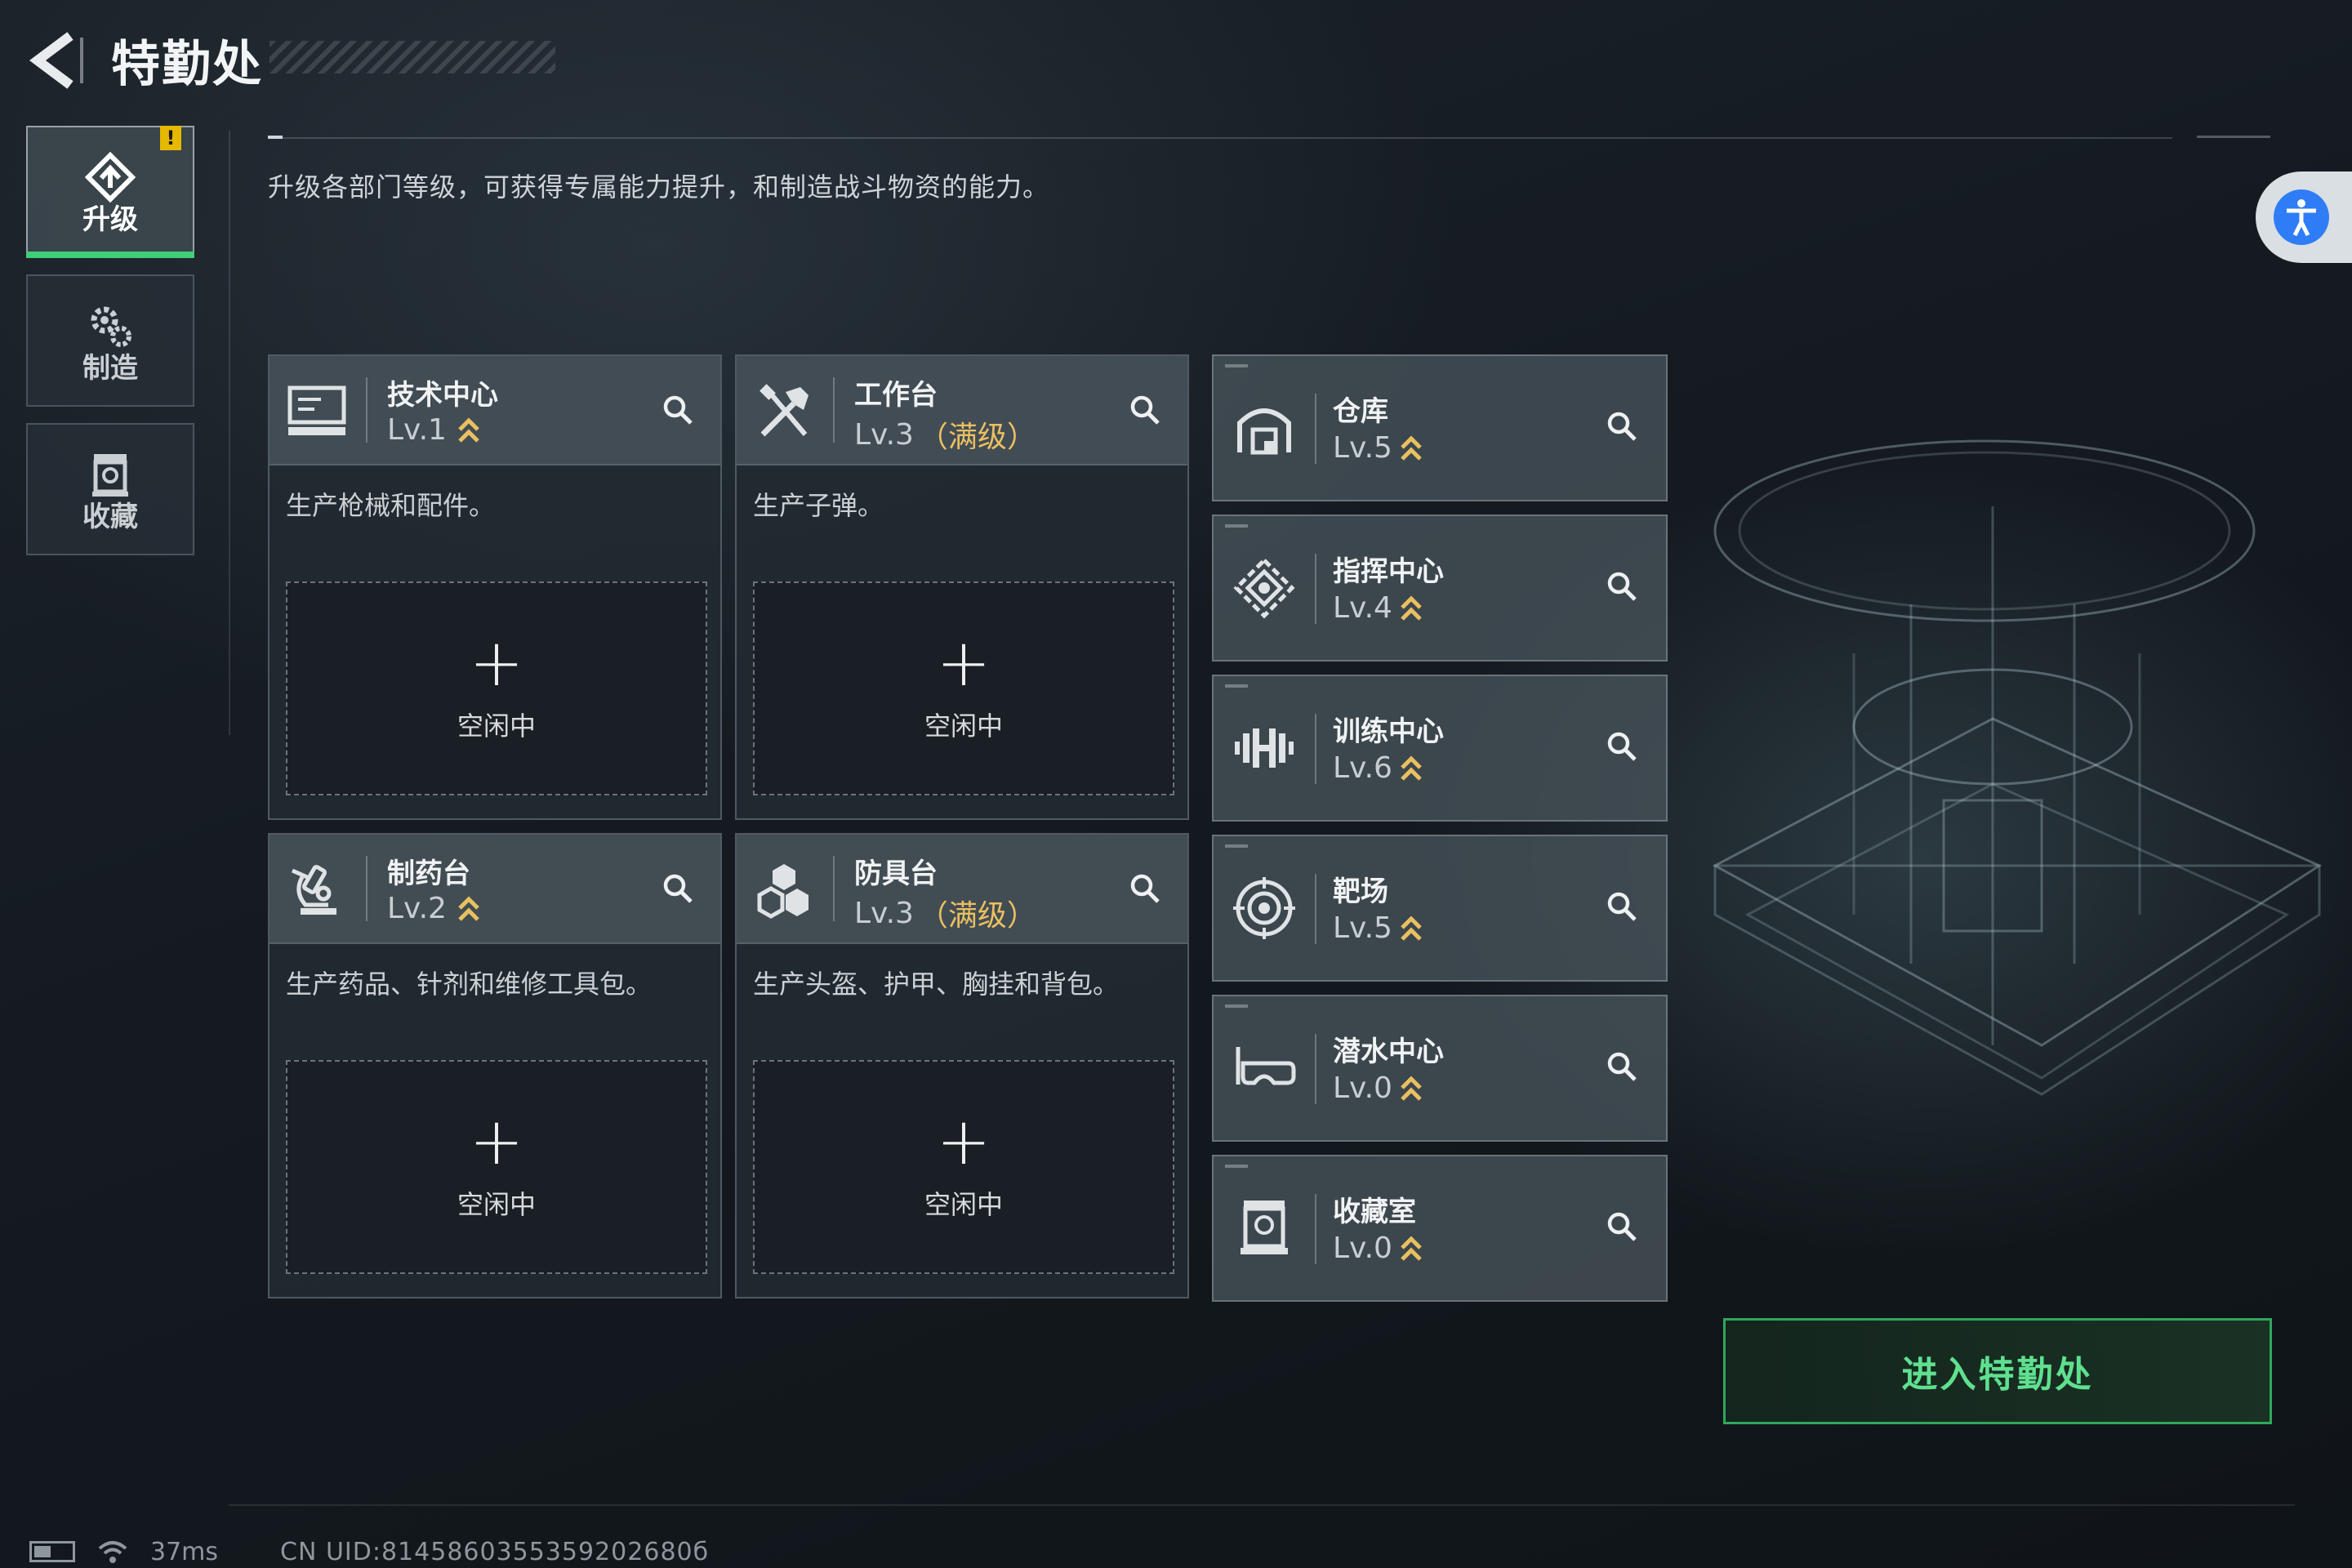 This screenshot has width=2352, height=1568. What do you see at coordinates (884, 913) in the screenshot?
I see `level-text: Lv.3` at bounding box center [884, 913].